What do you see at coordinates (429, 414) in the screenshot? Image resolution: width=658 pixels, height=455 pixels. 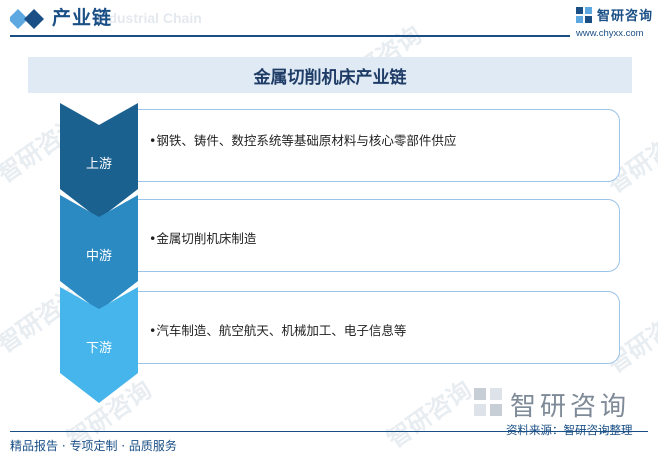 I see `watermark-text: 智研咨询` at bounding box center [429, 414].